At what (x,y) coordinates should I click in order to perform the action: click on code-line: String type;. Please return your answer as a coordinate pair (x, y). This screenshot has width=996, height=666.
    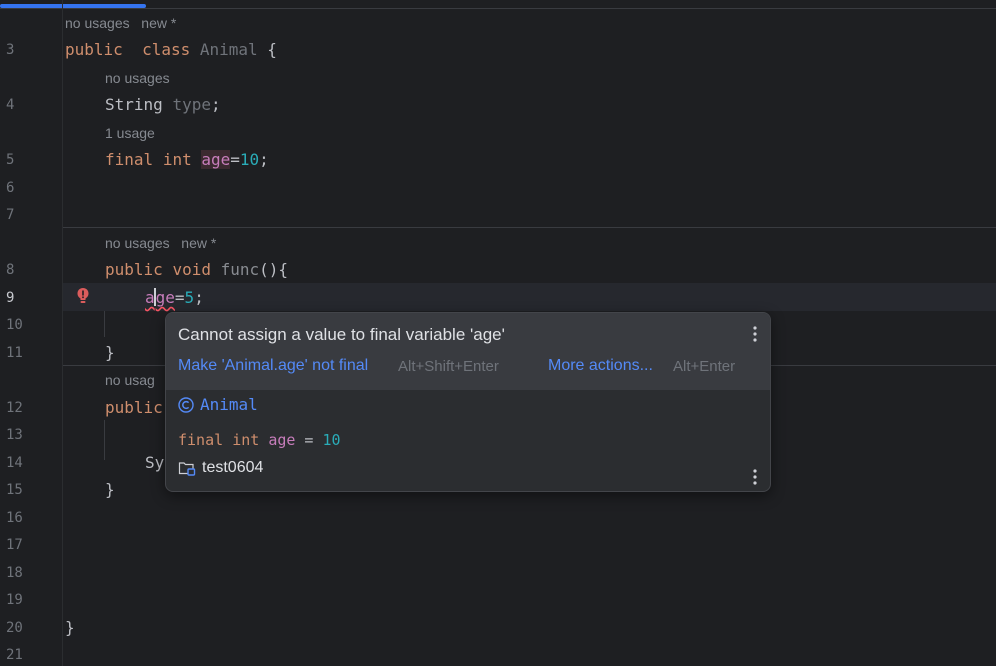
    Looking at the image, I should click on (163, 105).